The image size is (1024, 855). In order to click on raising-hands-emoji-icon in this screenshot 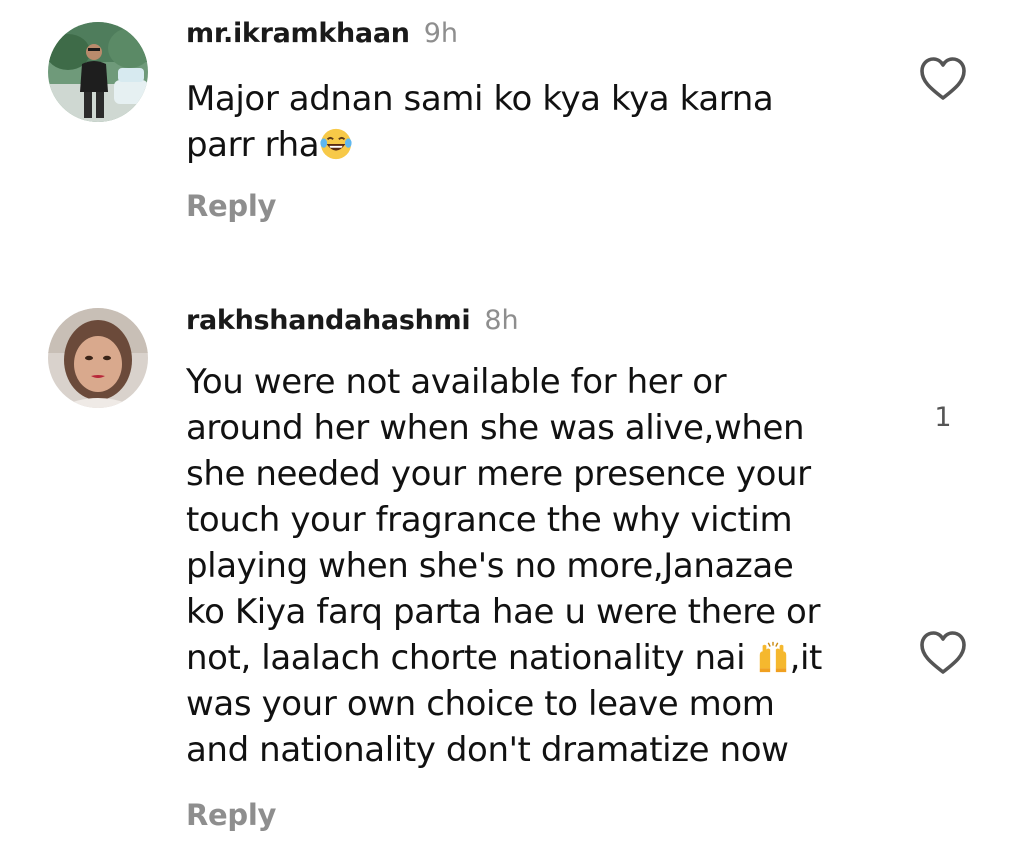, I will do `click(772, 657)`.